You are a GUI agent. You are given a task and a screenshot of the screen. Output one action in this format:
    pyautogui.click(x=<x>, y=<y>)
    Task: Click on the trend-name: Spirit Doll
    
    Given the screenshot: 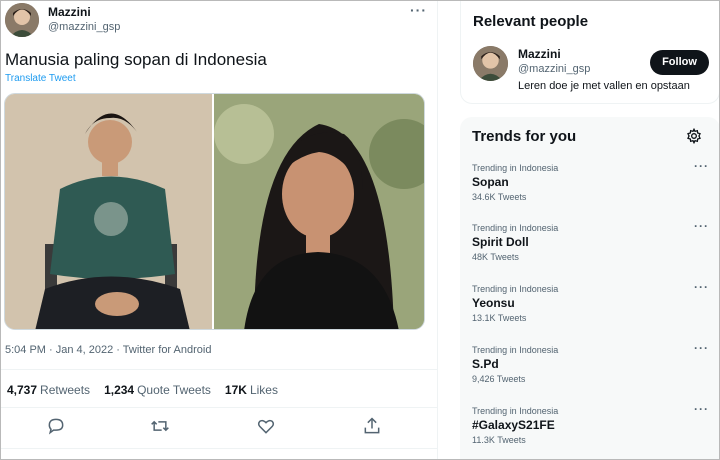 What is the action you would take?
    pyautogui.click(x=500, y=242)
    